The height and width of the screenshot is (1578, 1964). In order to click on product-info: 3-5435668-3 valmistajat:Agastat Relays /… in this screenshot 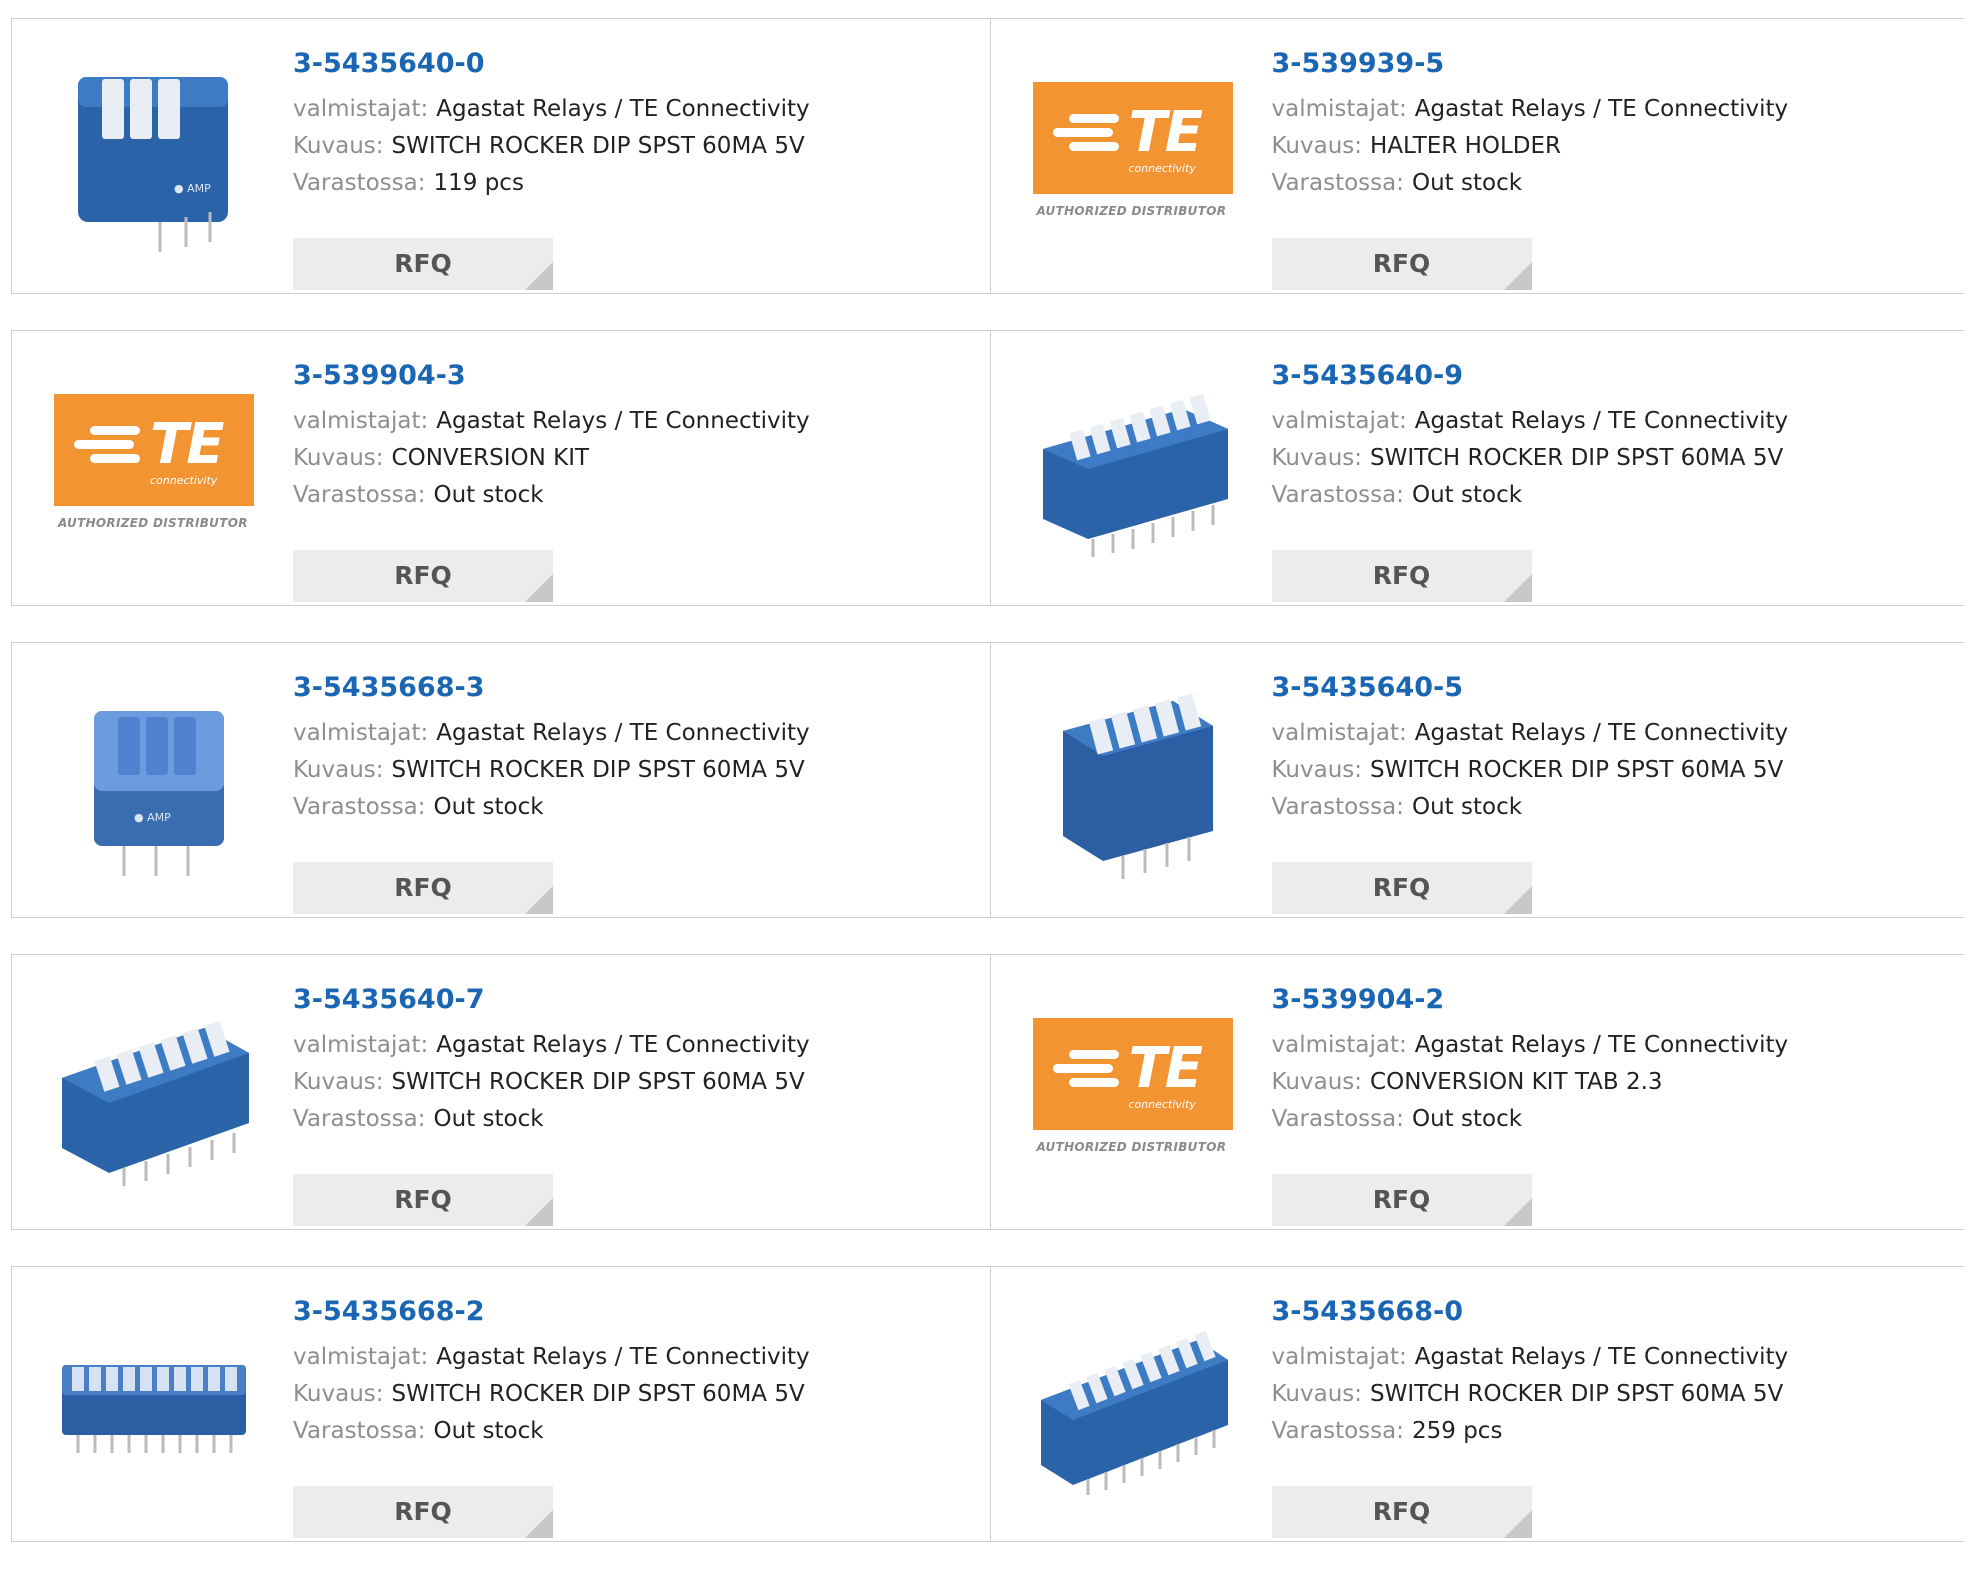, I will do `click(623, 748)`.